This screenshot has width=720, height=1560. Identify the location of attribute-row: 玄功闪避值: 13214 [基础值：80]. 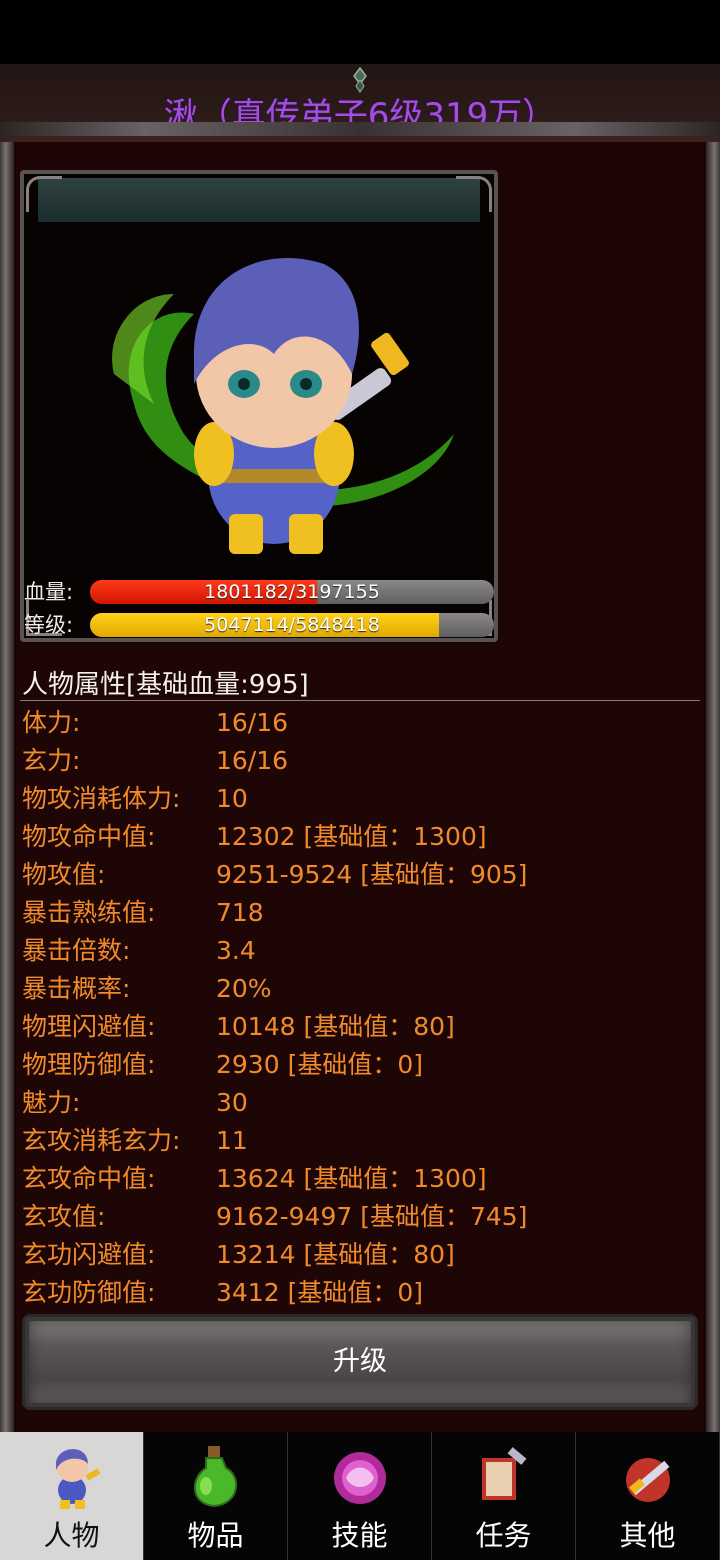
(362, 1255).